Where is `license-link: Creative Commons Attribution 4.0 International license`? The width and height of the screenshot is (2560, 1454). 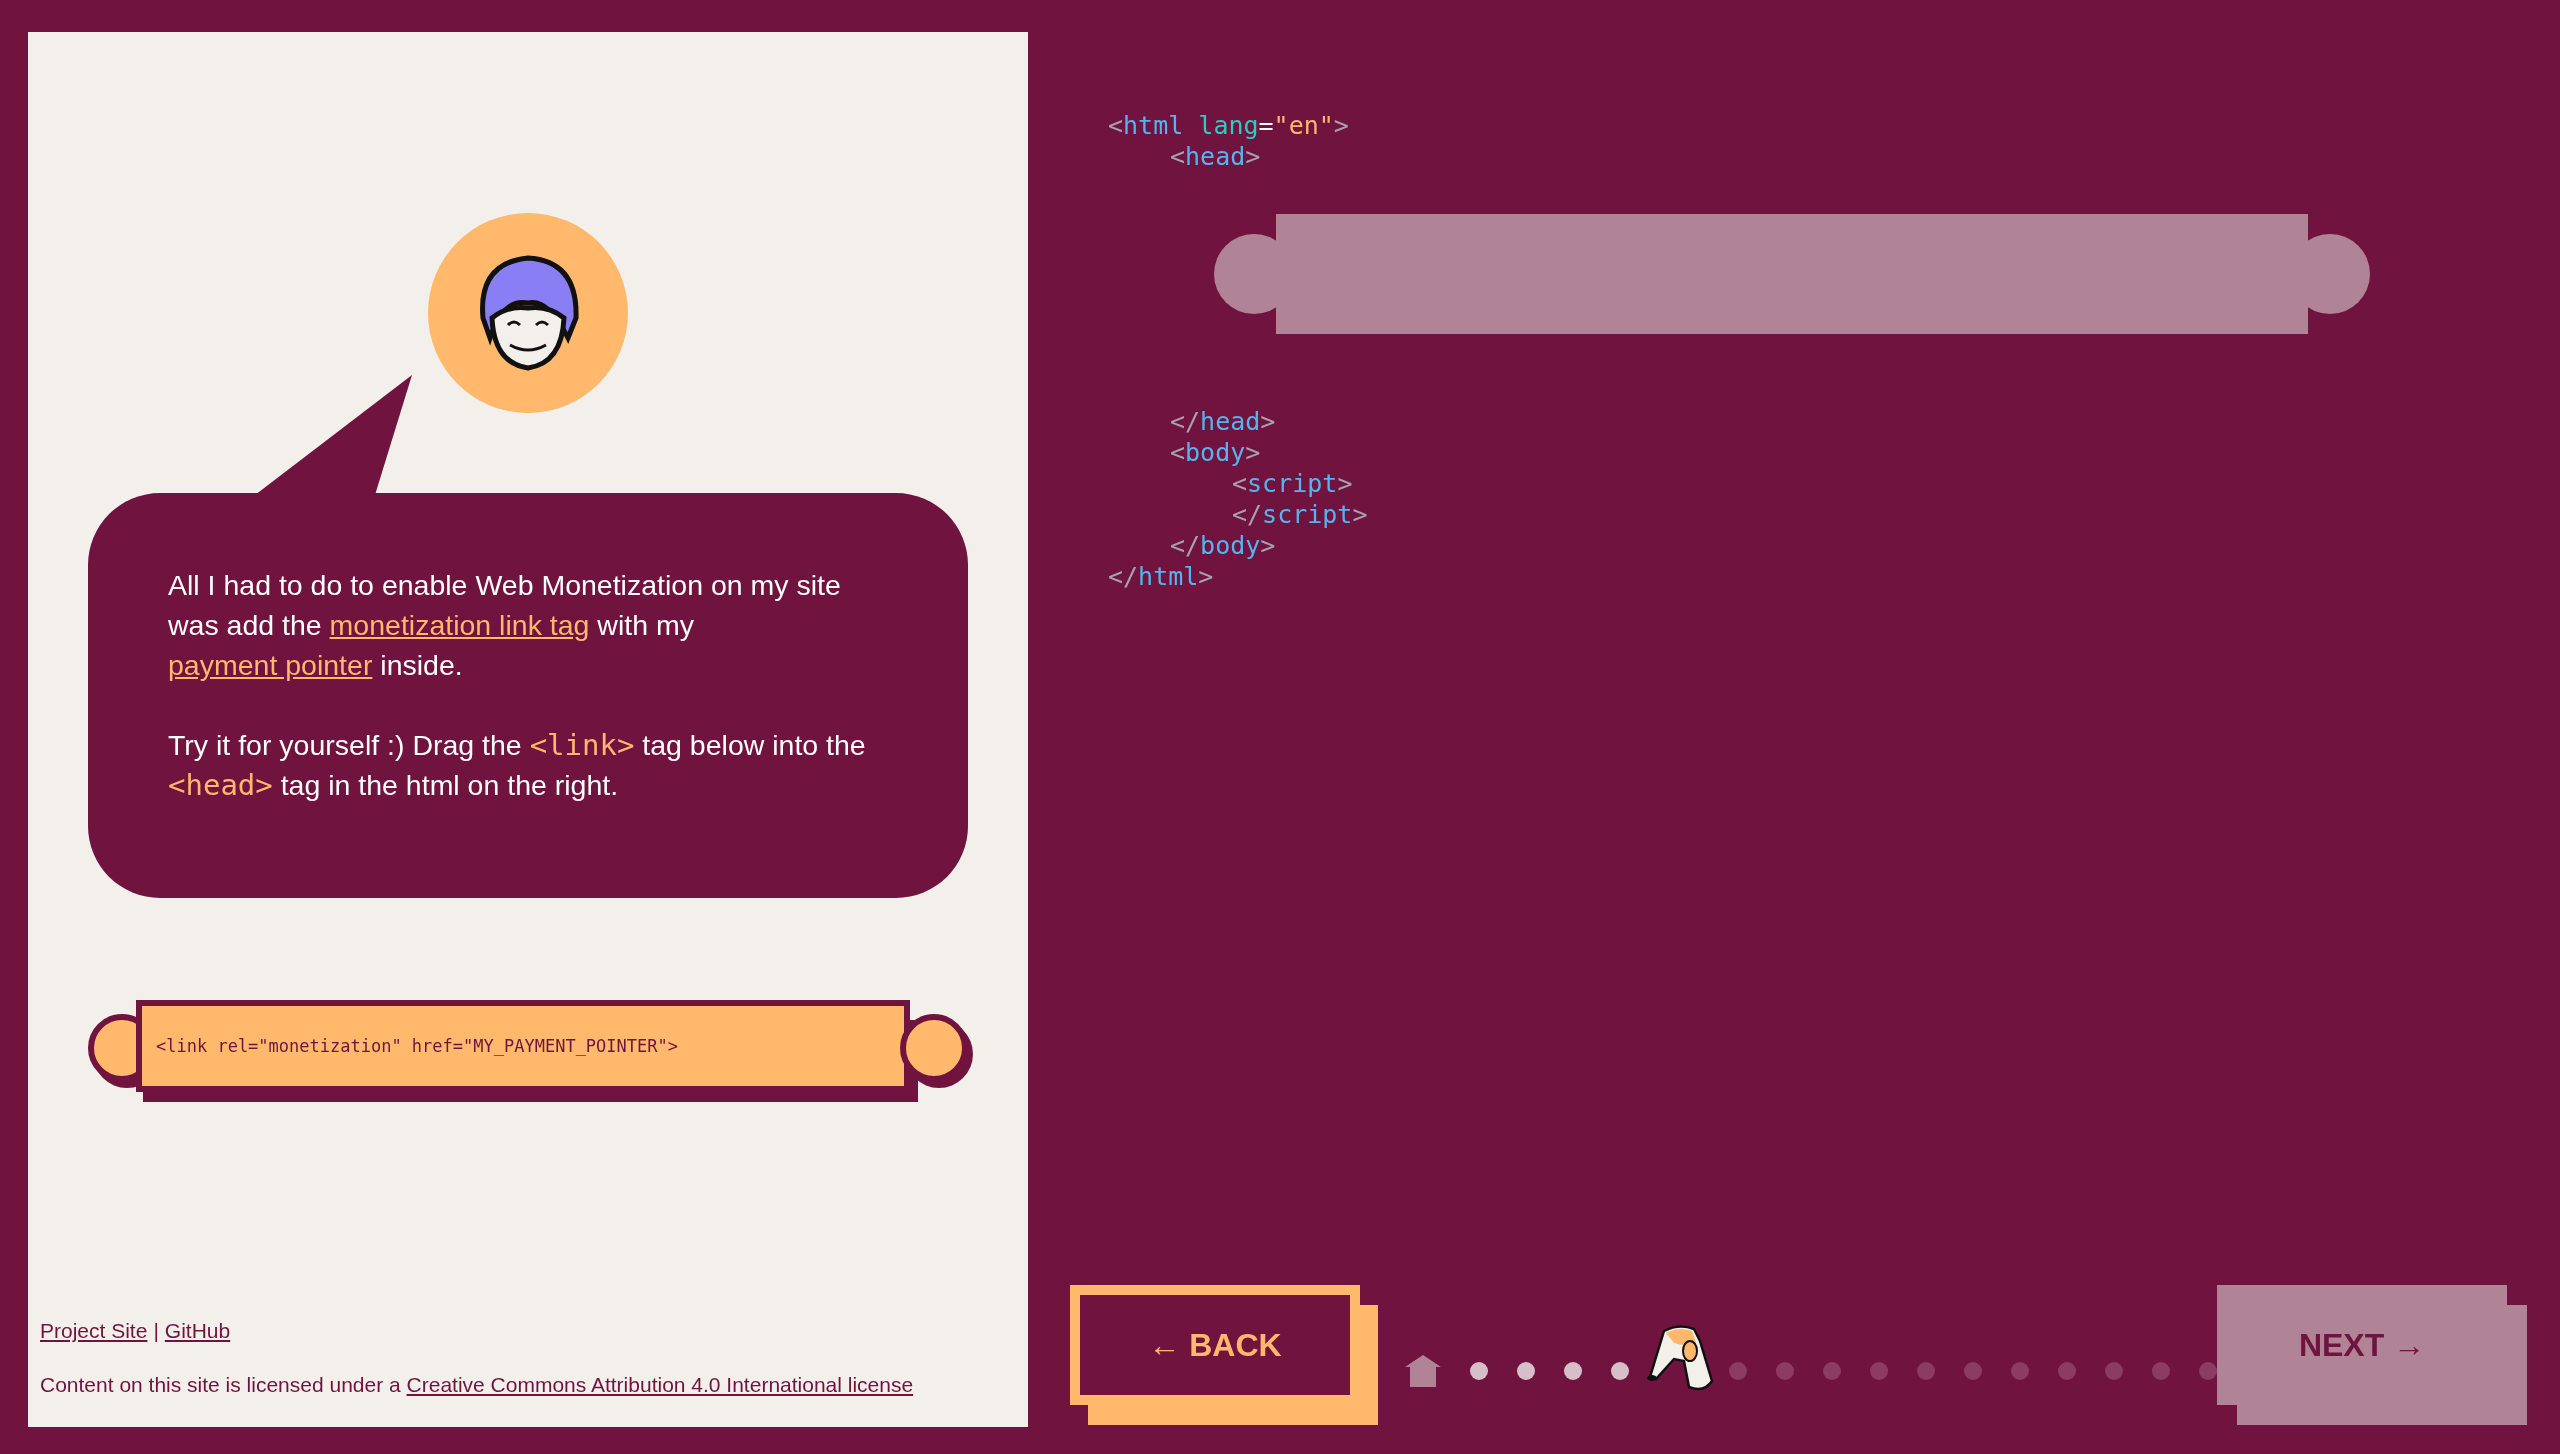
license-link: Creative Commons Attribution 4.0 International license is located at coordinates (660, 1384).